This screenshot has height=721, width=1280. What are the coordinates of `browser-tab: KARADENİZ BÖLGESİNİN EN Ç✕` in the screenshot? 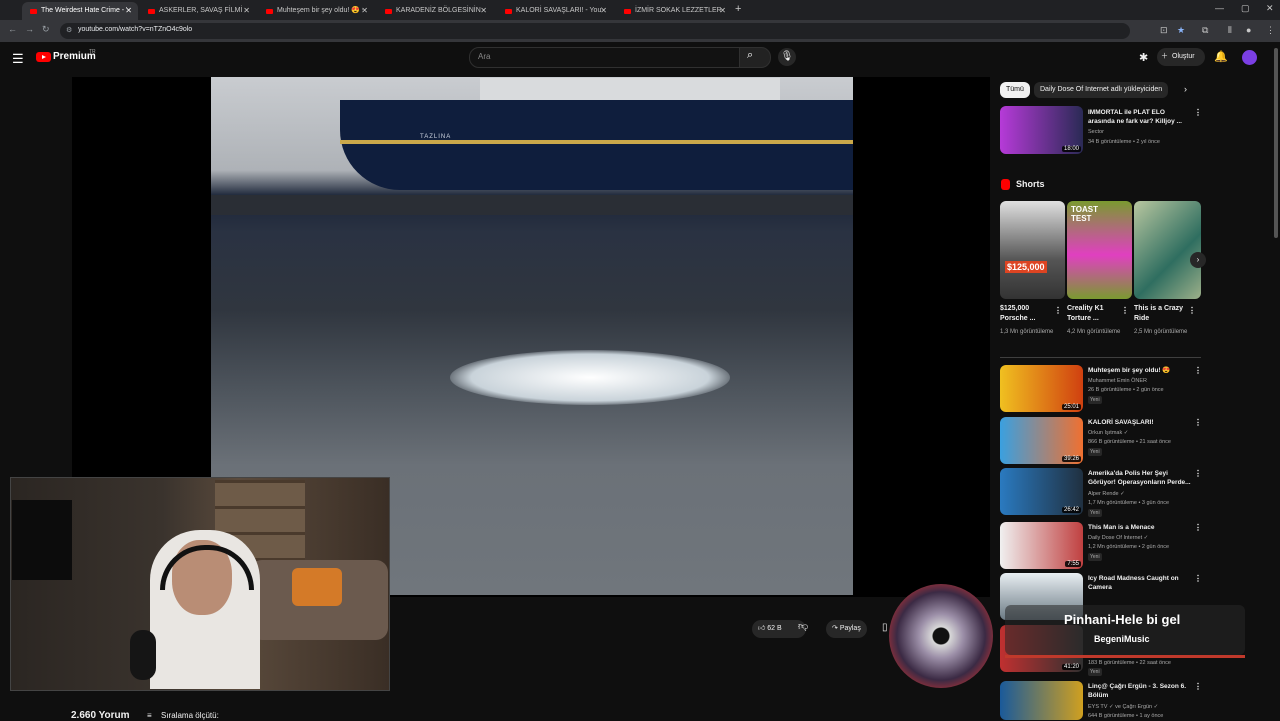 It's located at (435, 11).